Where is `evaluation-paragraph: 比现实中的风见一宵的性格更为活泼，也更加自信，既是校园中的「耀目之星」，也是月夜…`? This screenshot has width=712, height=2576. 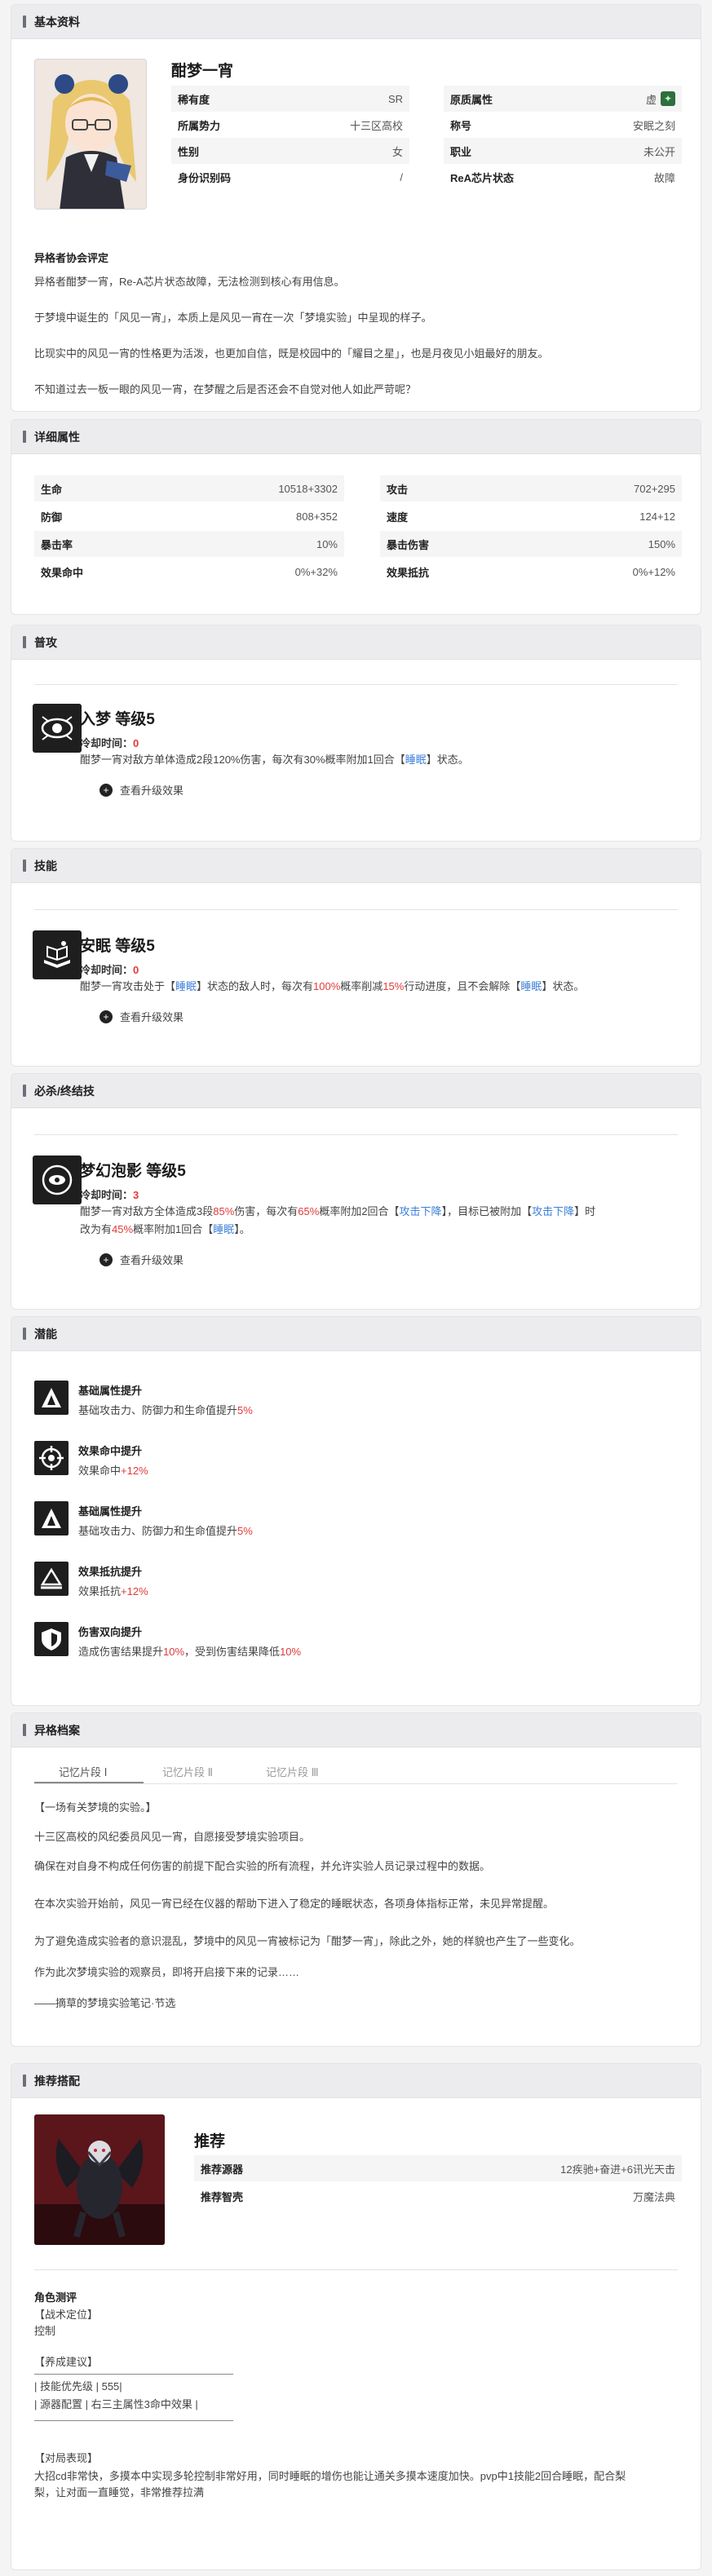
evaluation-paragraph: 比现实中的风见一宵的性格更为活泼，也更加自信，既是校园中的「耀目之星」，也是月夜… is located at coordinates (291, 353).